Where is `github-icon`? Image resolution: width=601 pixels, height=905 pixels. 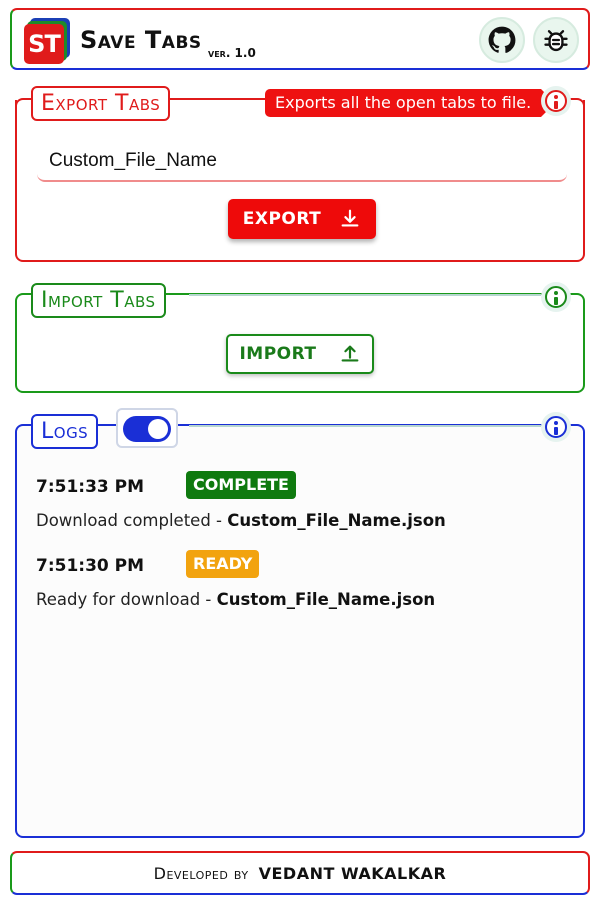 github-icon is located at coordinates (502, 39).